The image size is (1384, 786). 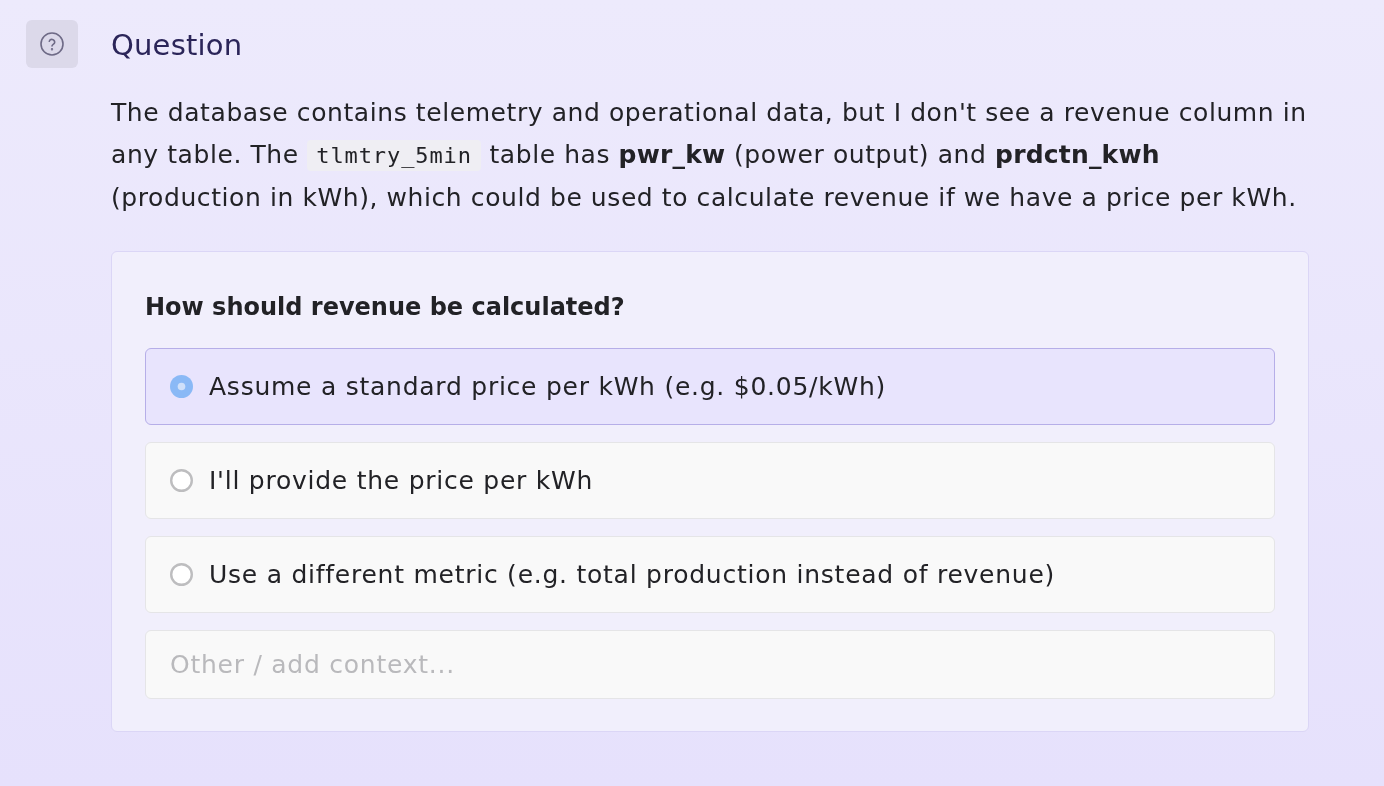 I want to click on question-title: Question, so click(x=177, y=45).